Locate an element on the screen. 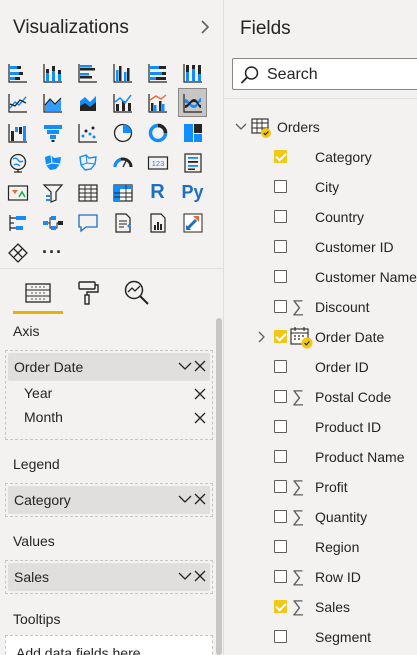  axis-field-chip: Order Date is located at coordinates (109, 367).